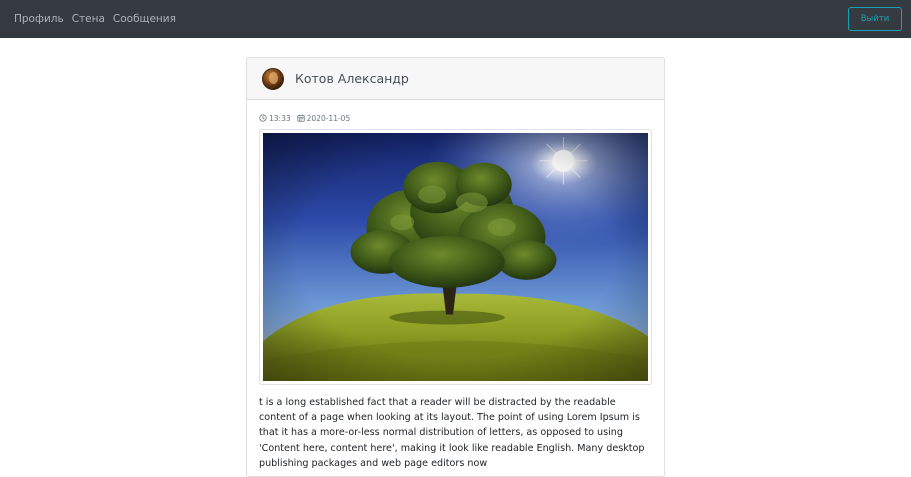 The width and height of the screenshot is (911, 477). I want to click on post-time-text: 13:33, so click(280, 118).